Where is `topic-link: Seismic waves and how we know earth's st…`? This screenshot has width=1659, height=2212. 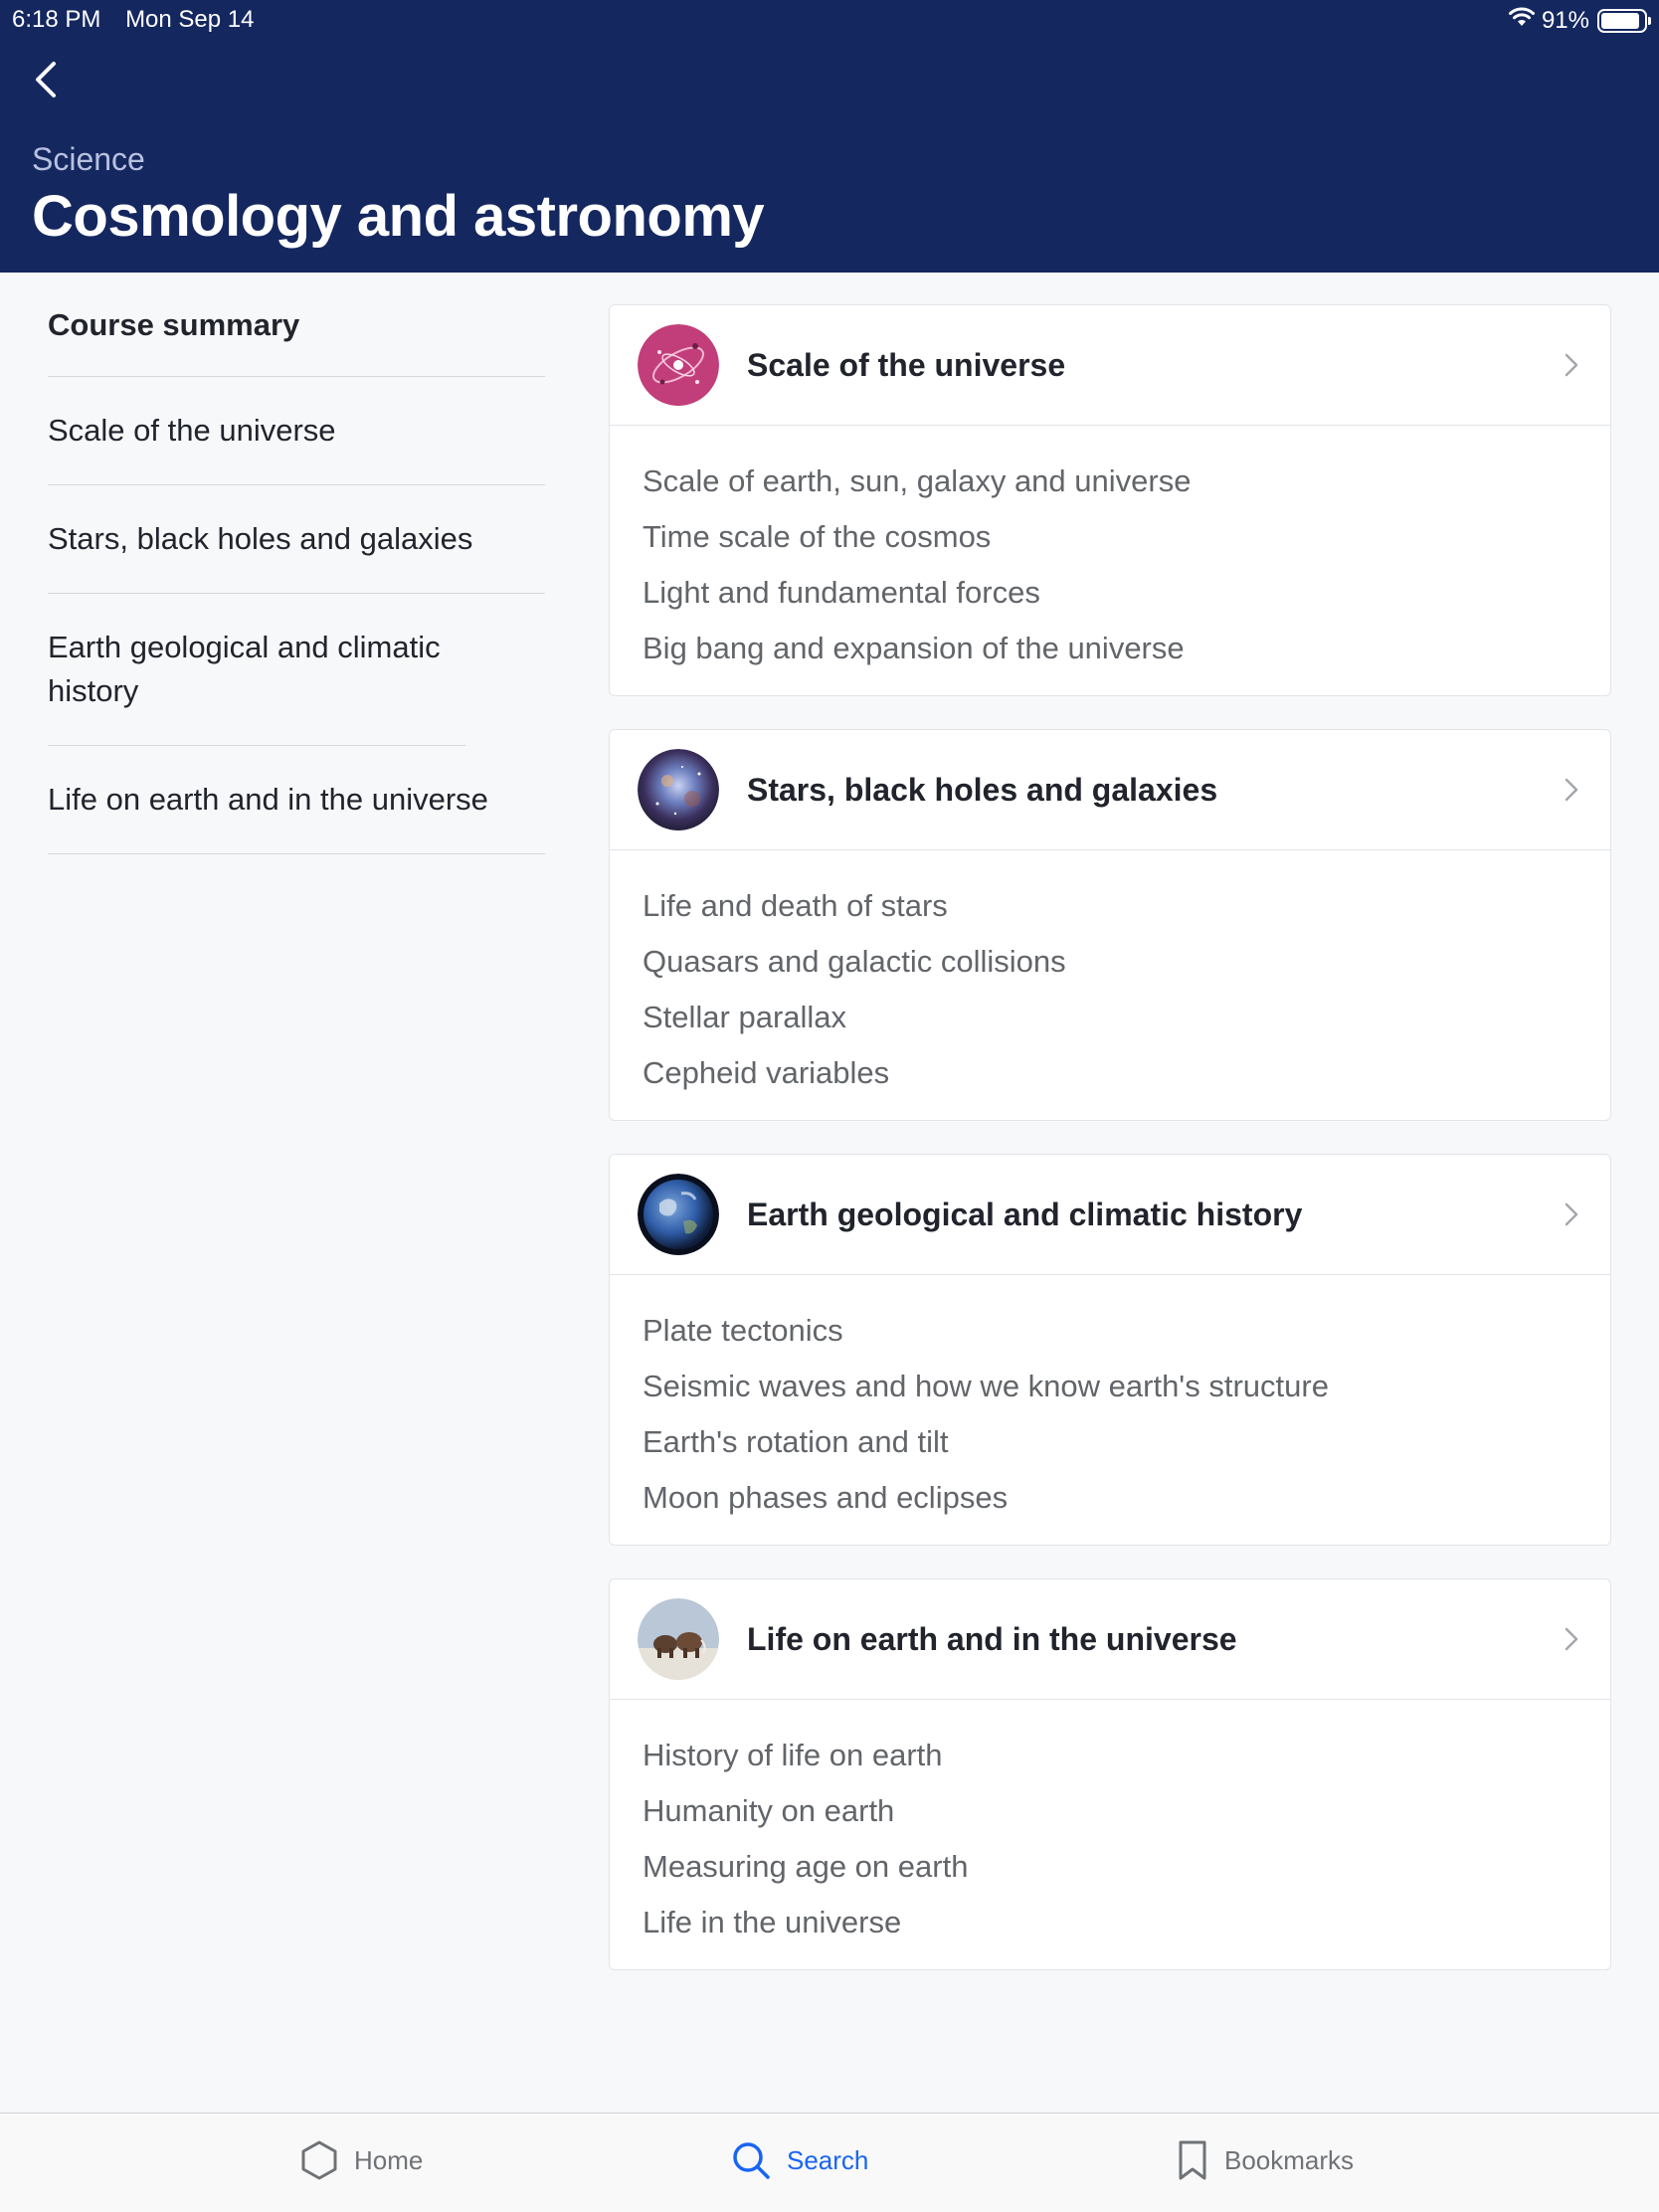
topic-link: Seismic waves and how we know earth's st… is located at coordinates (1126, 1386).